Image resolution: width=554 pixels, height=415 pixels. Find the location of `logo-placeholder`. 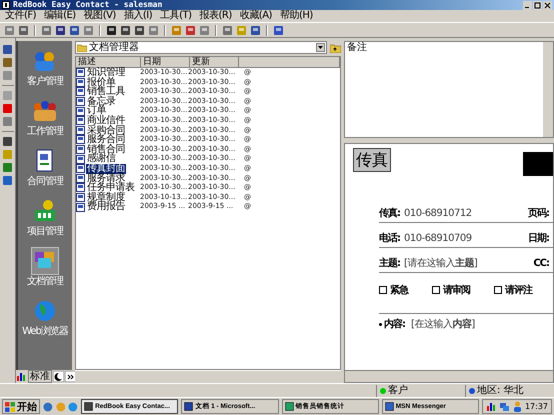

logo-placeholder is located at coordinates (538, 164).